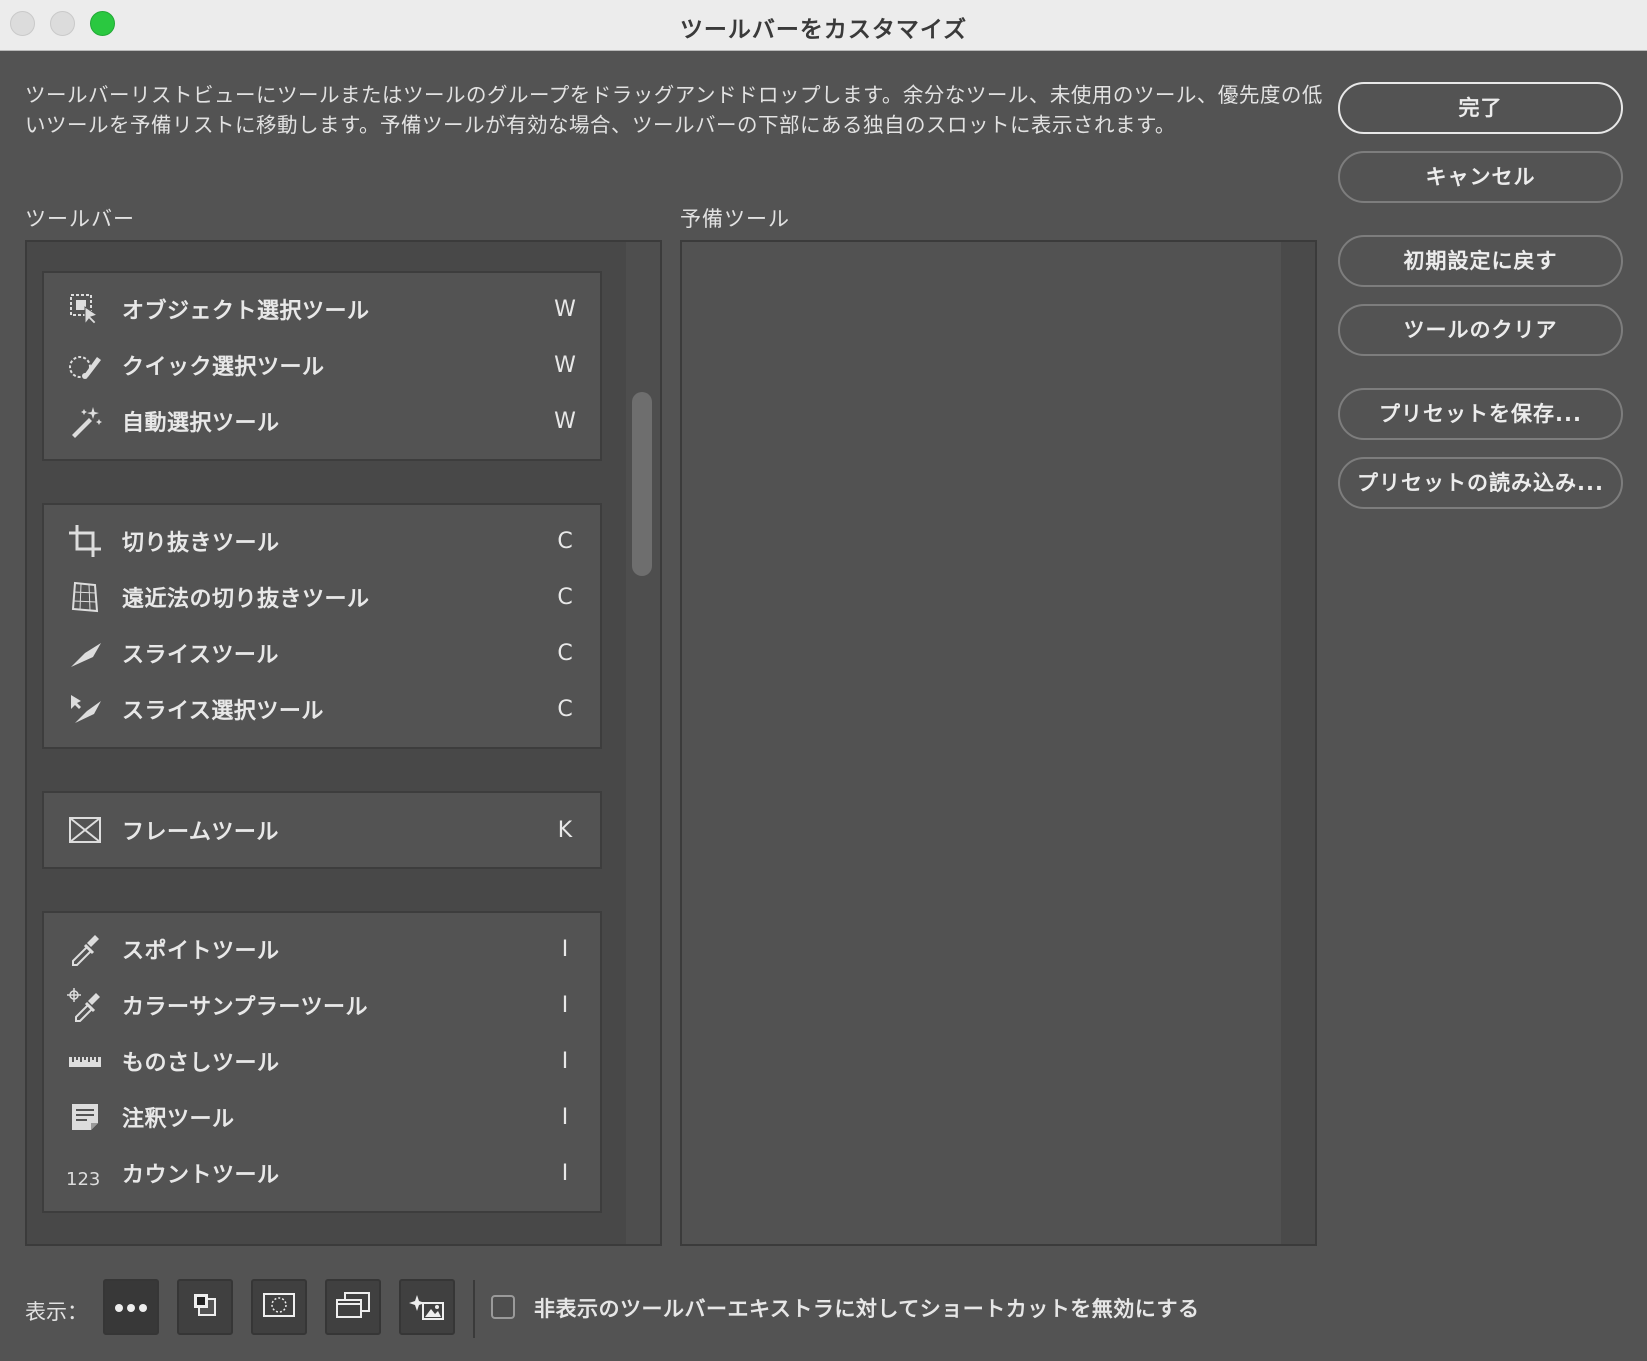 This screenshot has width=1647, height=1361. I want to click on tool-name: カラーサンプラーツール, so click(245, 1007).